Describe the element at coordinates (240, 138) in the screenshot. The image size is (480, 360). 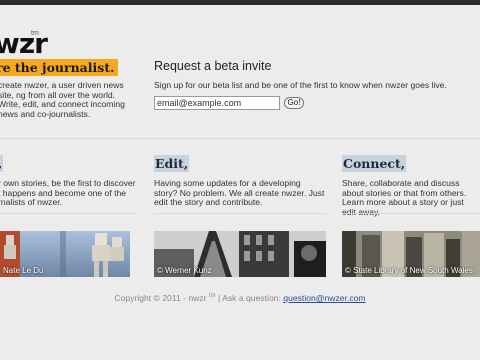
I see `section-divider` at that location.